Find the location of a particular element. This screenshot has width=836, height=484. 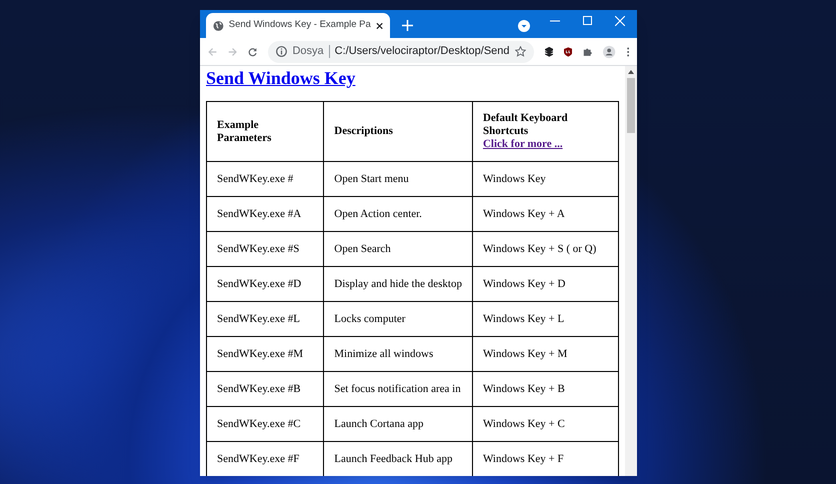

table-cell: SendWKey.exe #S is located at coordinates (265, 249).